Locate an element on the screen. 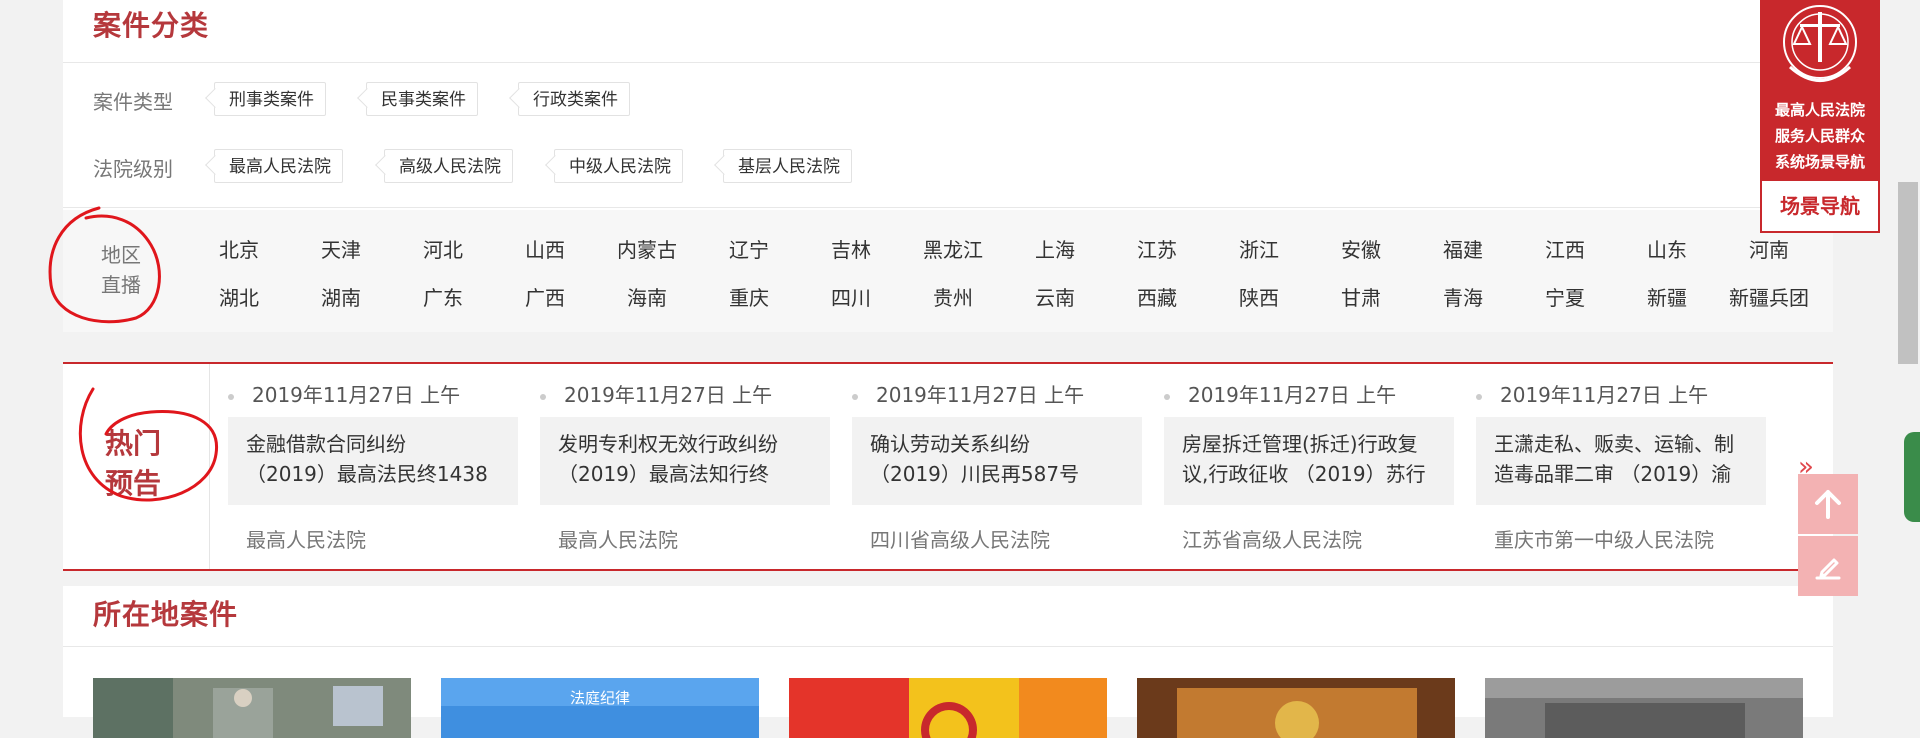 The width and height of the screenshot is (1920, 738). case-type-civil: 民事类案件 is located at coordinates (422, 99).